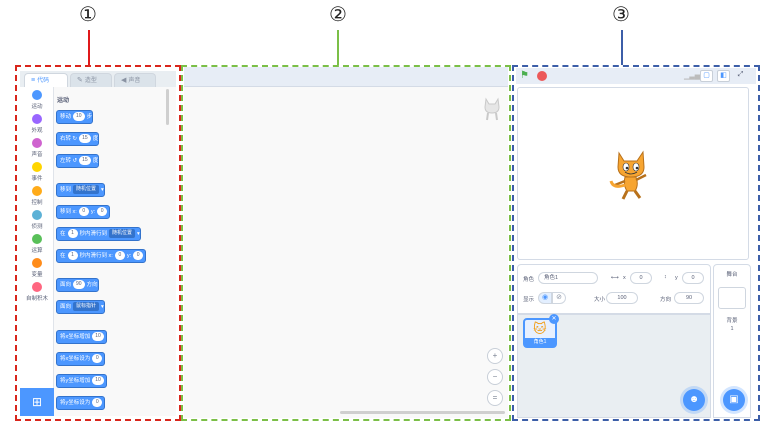  I want to click on region-1-pointer, so click(89, 47).